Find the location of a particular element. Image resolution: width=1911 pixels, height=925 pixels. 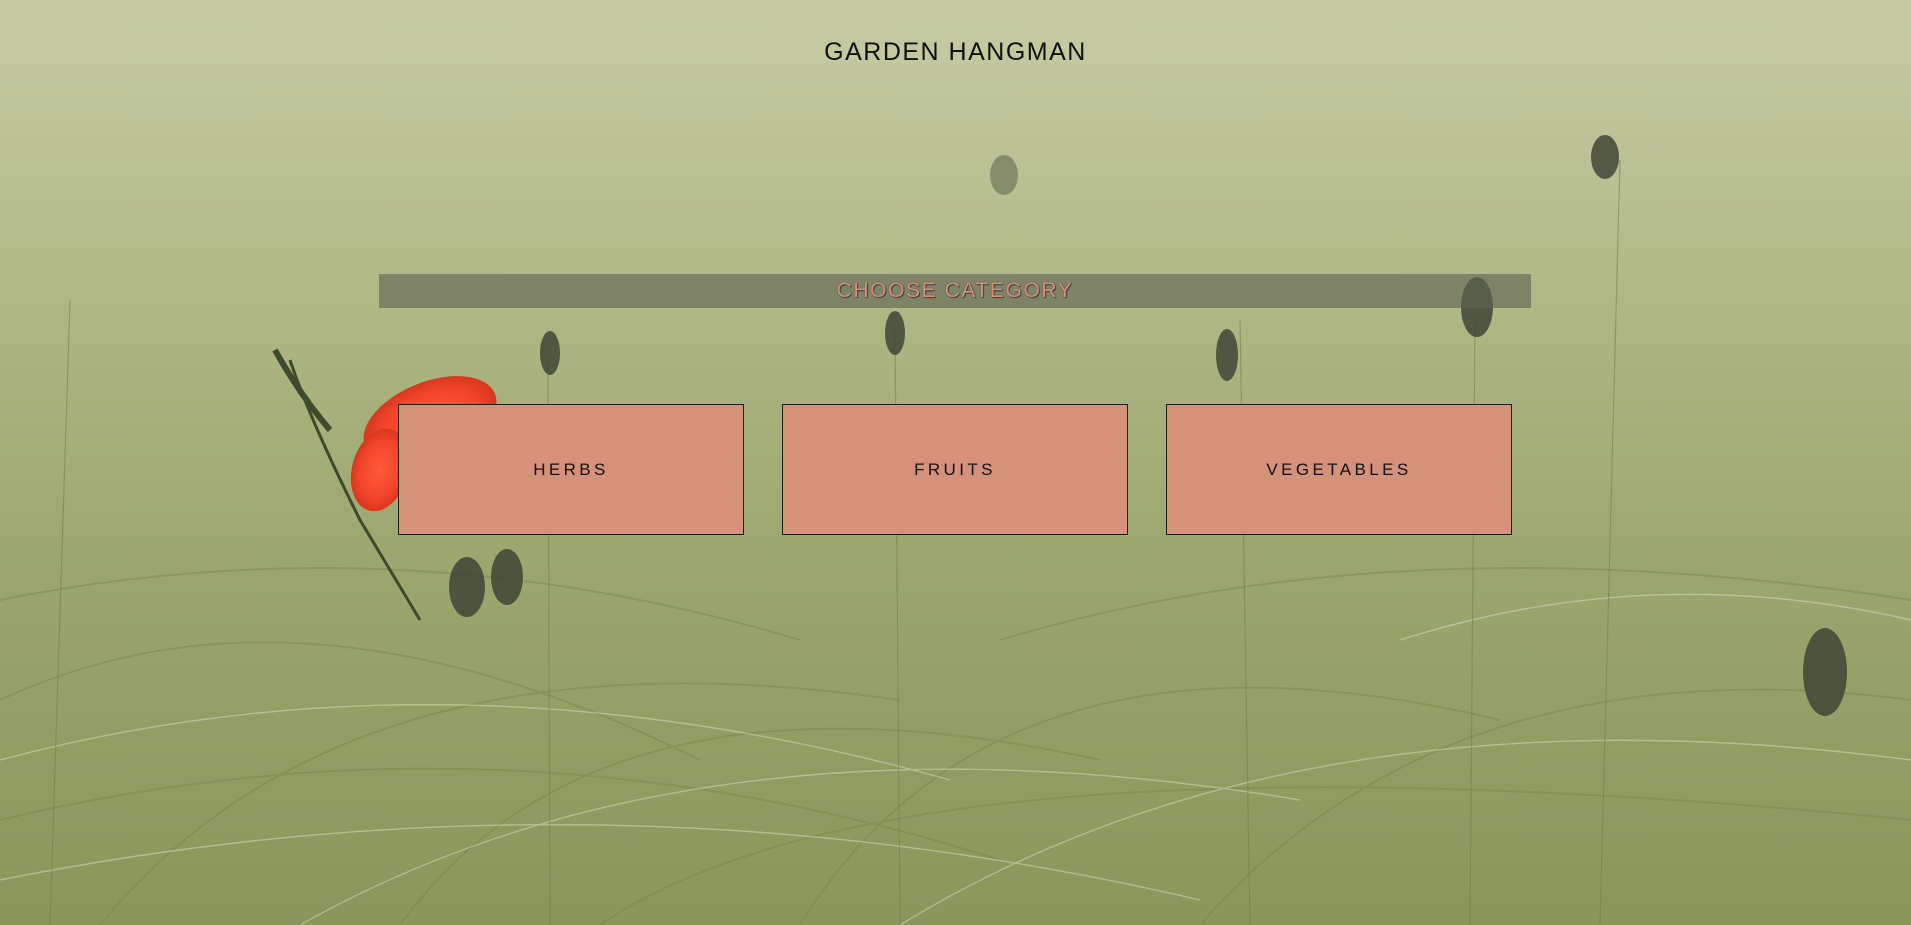

herbs-button: HERBS is located at coordinates (571, 469).